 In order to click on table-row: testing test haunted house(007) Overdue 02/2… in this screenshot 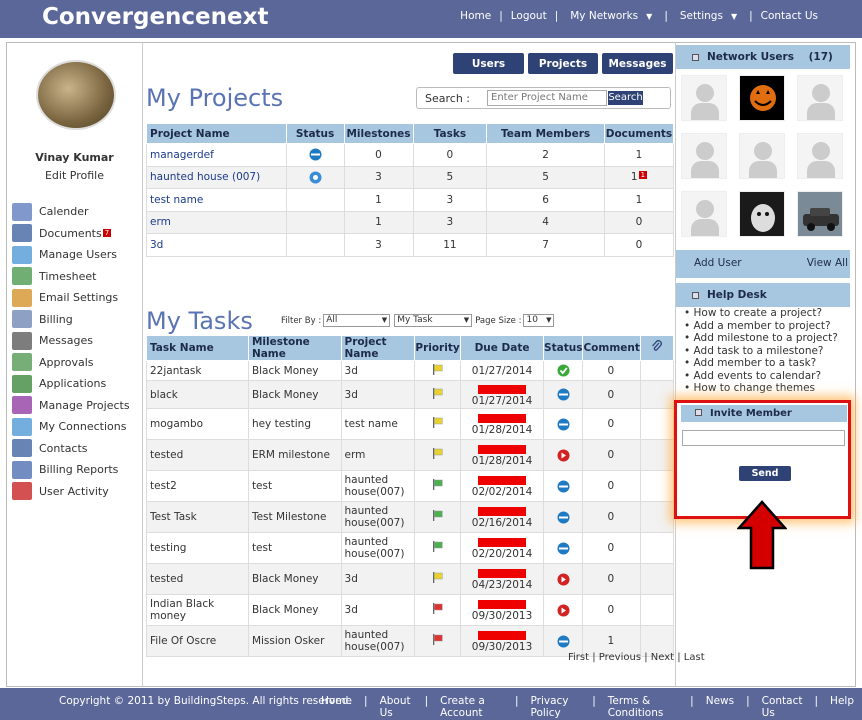, I will do `click(410, 548)`.